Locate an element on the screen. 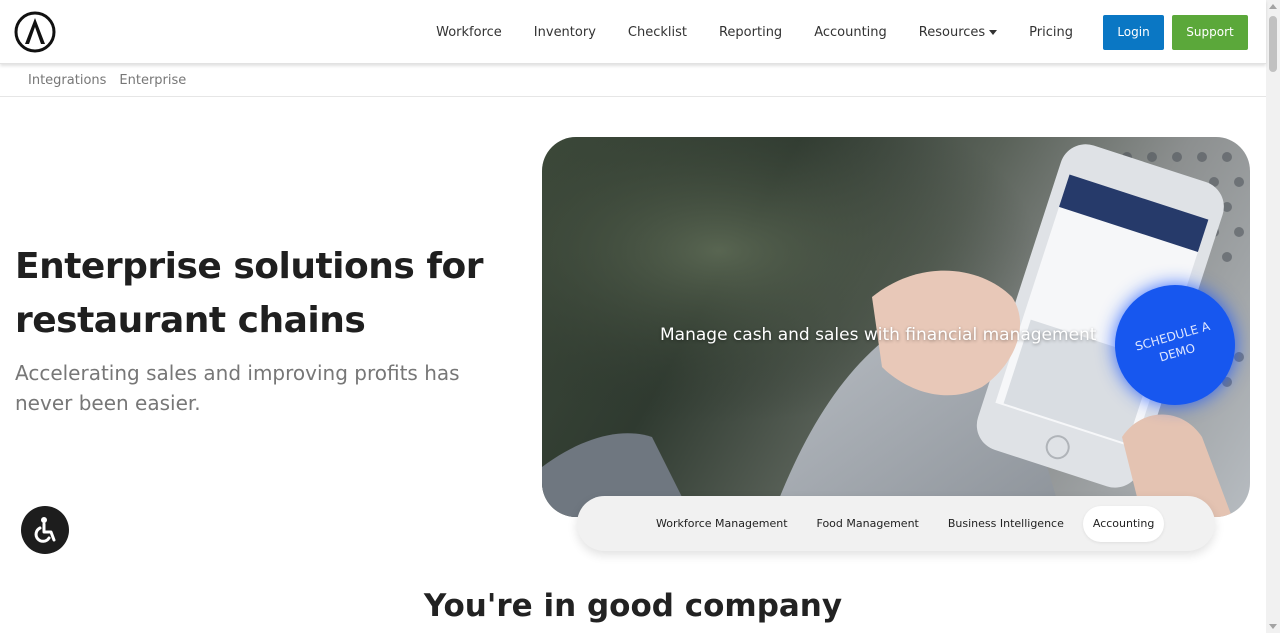  subnav-integrations: Integrations is located at coordinates (67, 80).